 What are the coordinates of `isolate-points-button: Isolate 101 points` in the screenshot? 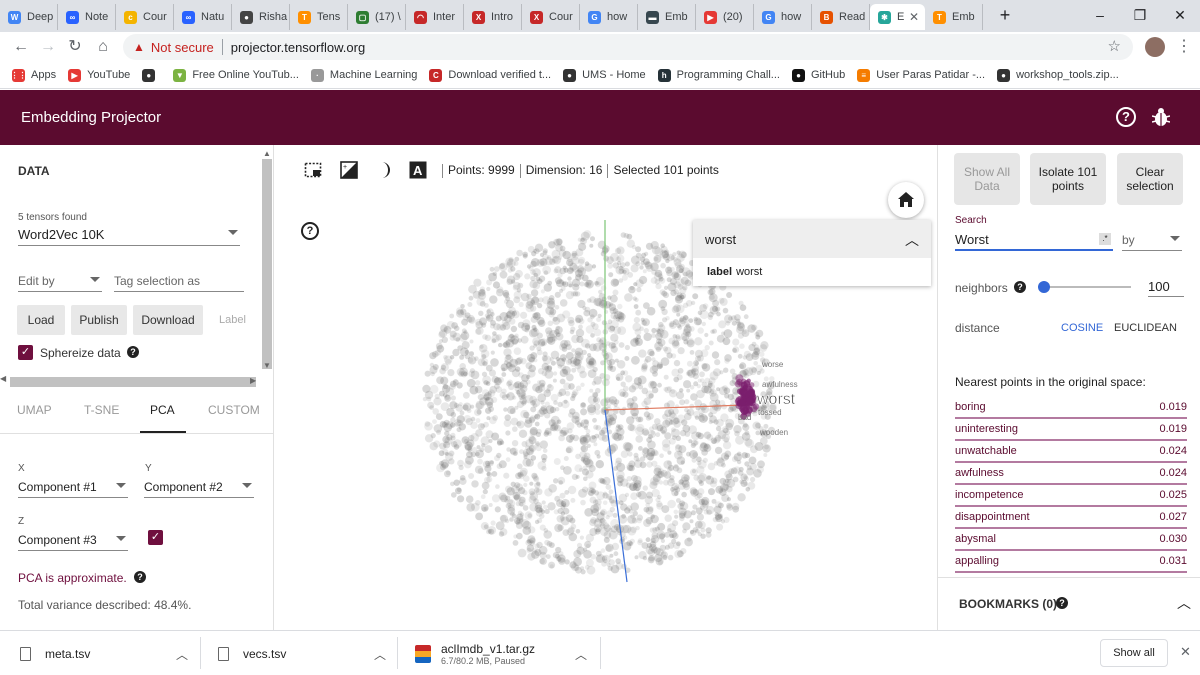 It's located at (1068, 179).